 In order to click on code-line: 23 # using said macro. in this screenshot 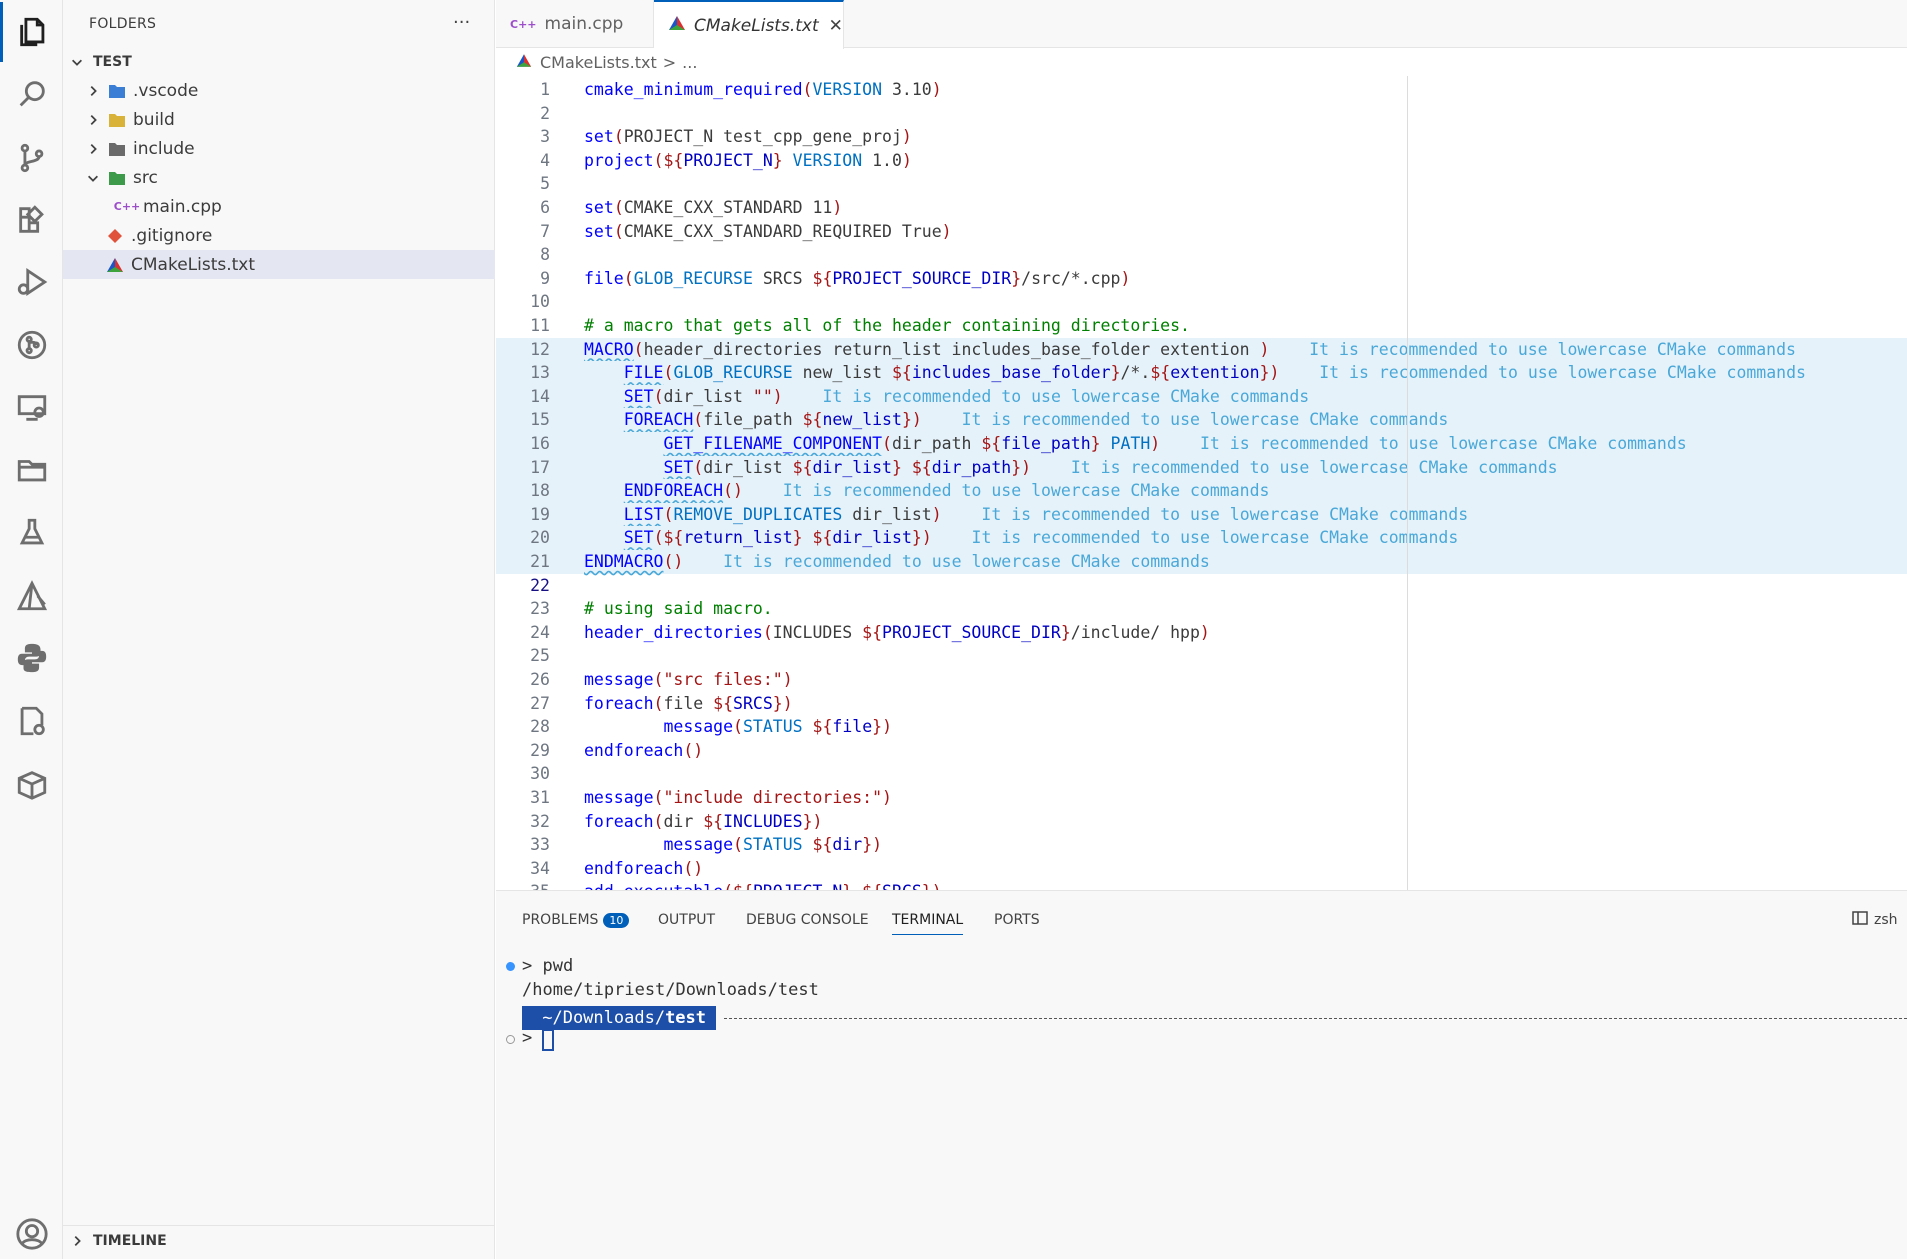, I will do `click(1201, 609)`.